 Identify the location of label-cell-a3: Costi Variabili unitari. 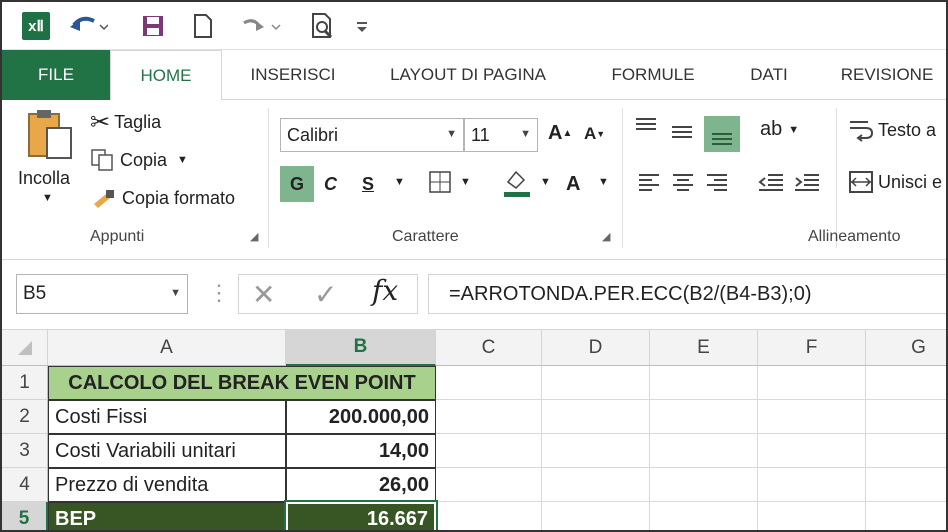
(167, 451).